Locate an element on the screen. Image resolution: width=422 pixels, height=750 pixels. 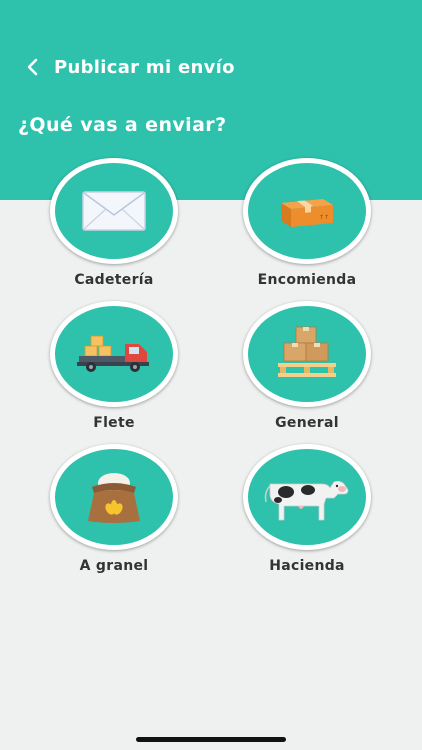
option-cadeteria: Cadetería is located at coordinates (114, 228).